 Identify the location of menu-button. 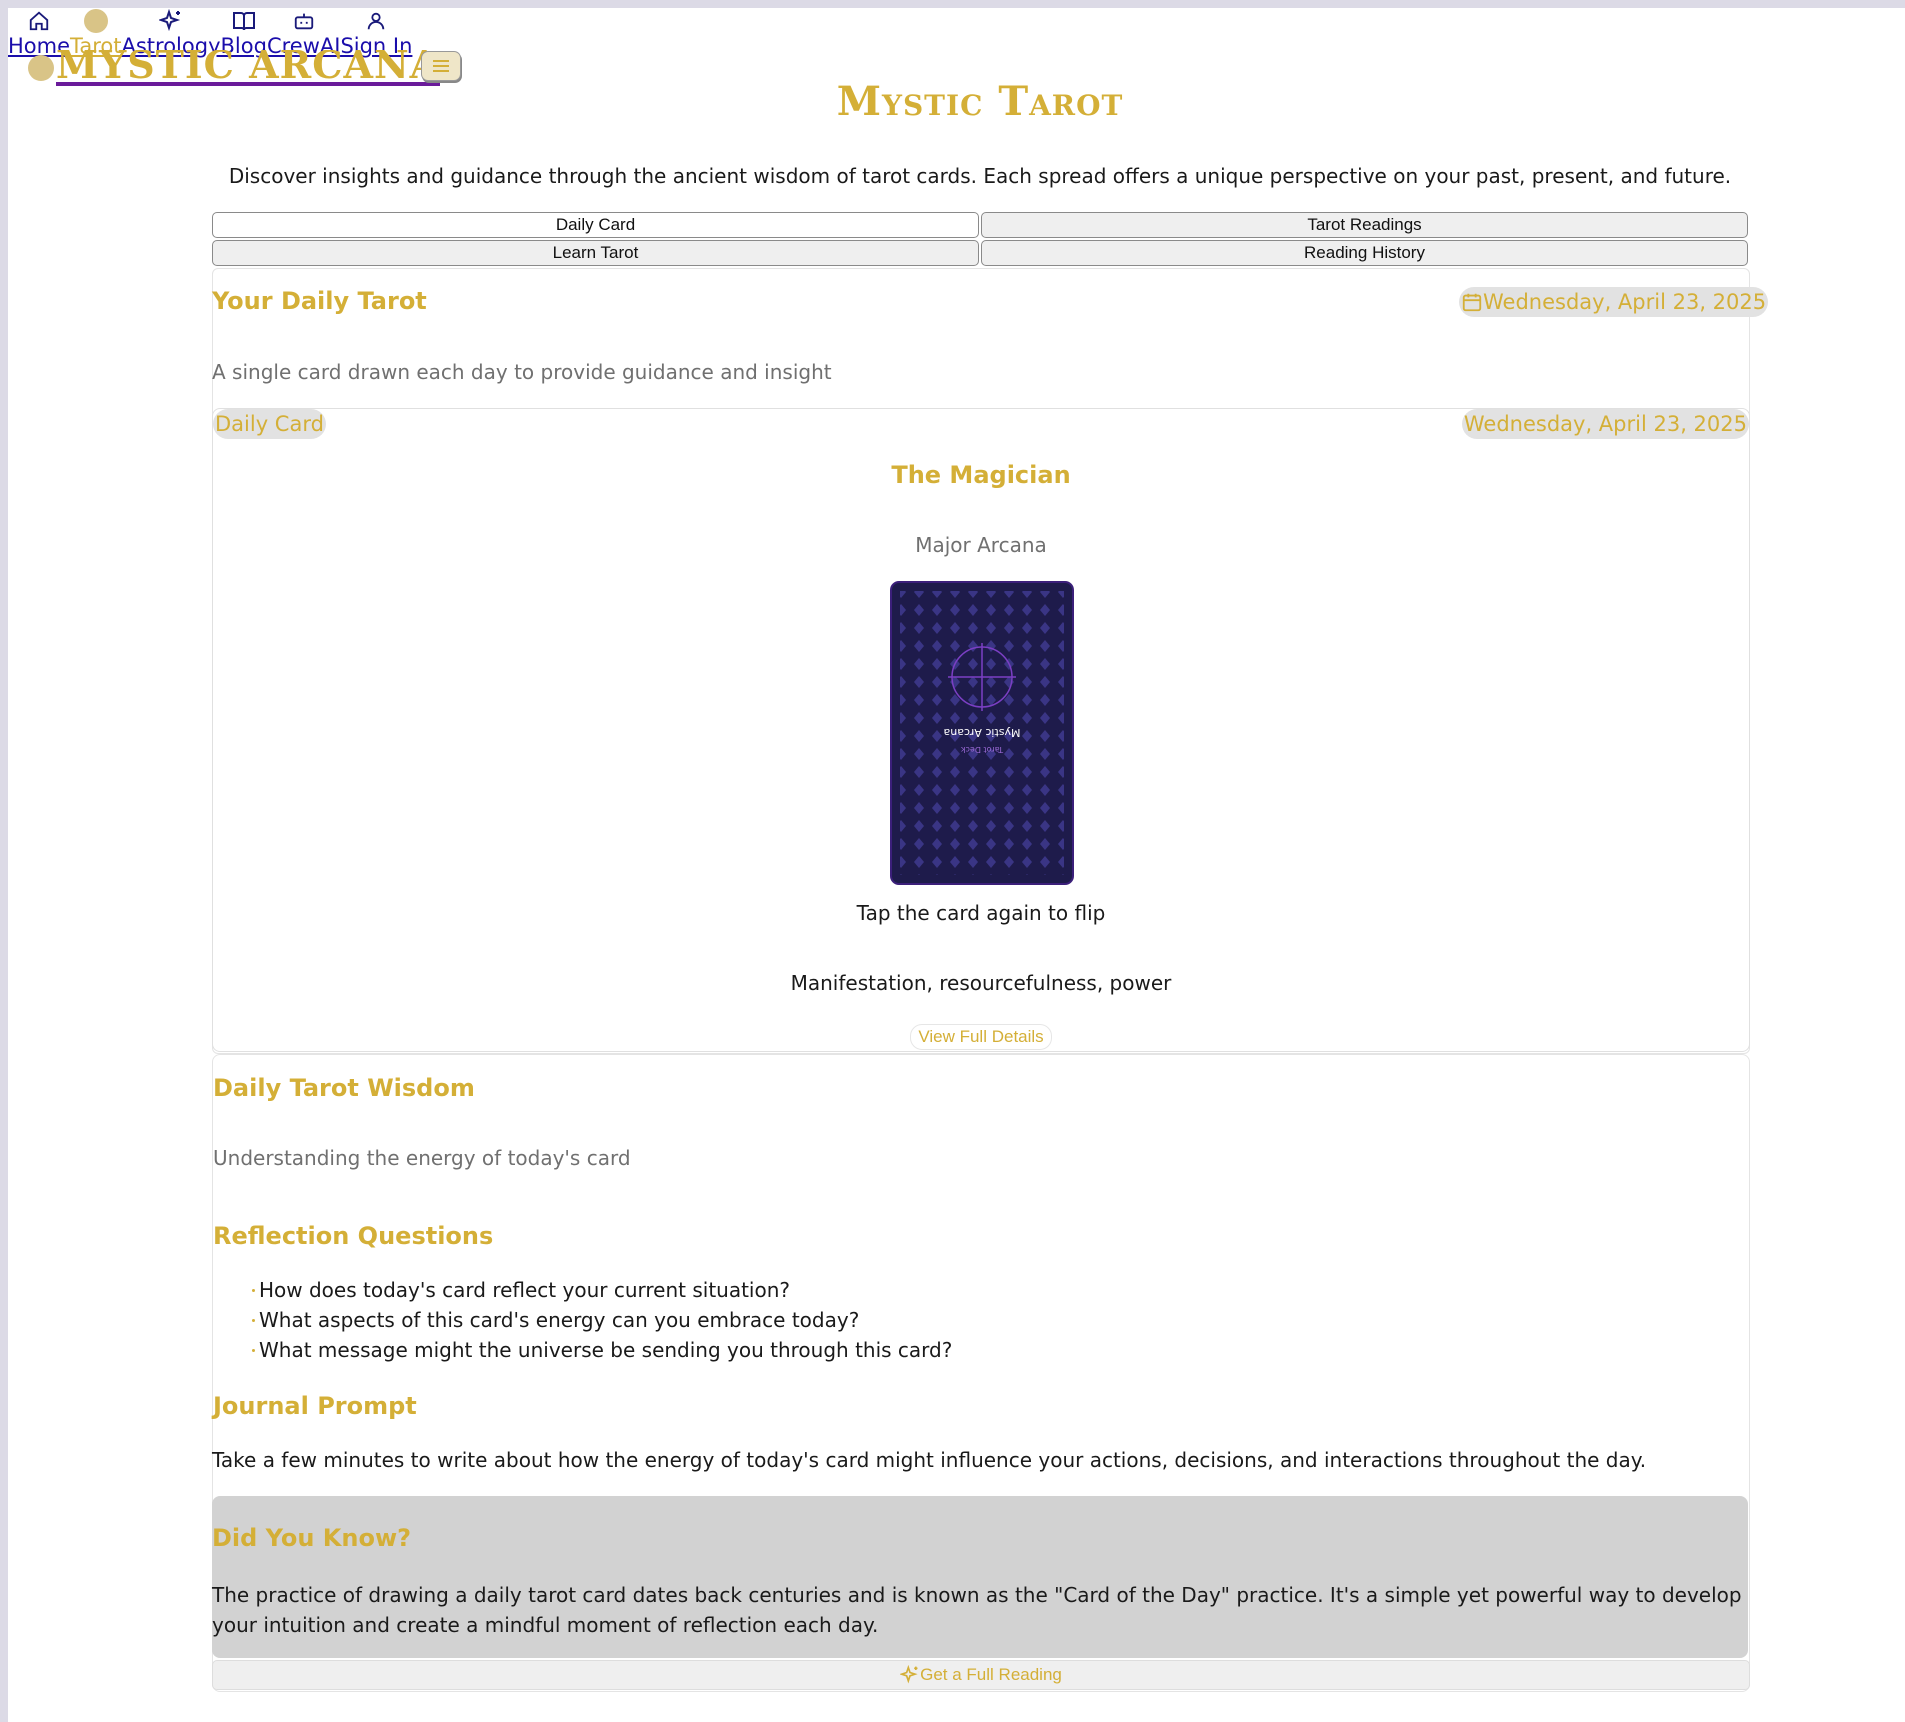
(441, 66).